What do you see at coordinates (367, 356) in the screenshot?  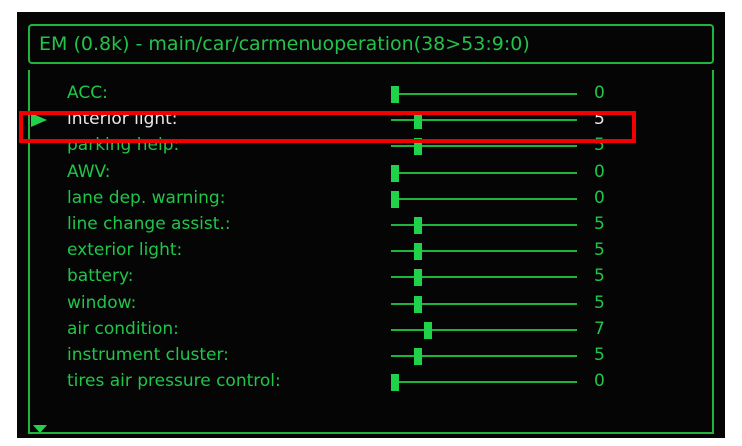 I see `menu-item-instrument-cluster: instrument cluster: 5` at bounding box center [367, 356].